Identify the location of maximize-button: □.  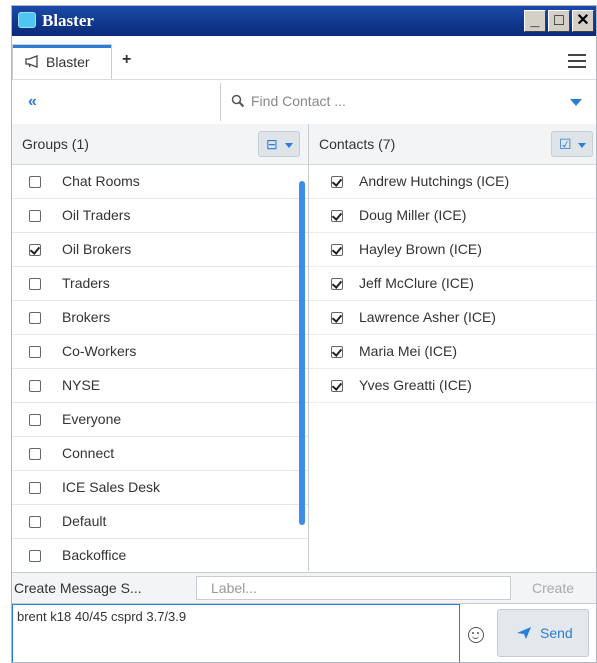
(559, 21).